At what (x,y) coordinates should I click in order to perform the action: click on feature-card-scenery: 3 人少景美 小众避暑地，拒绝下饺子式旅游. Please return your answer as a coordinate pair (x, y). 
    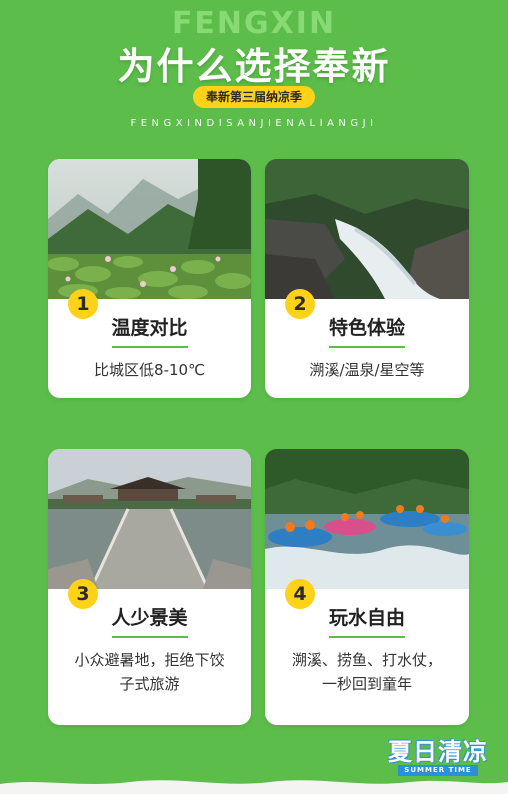
    Looking at the image, I should click on (149, 587).